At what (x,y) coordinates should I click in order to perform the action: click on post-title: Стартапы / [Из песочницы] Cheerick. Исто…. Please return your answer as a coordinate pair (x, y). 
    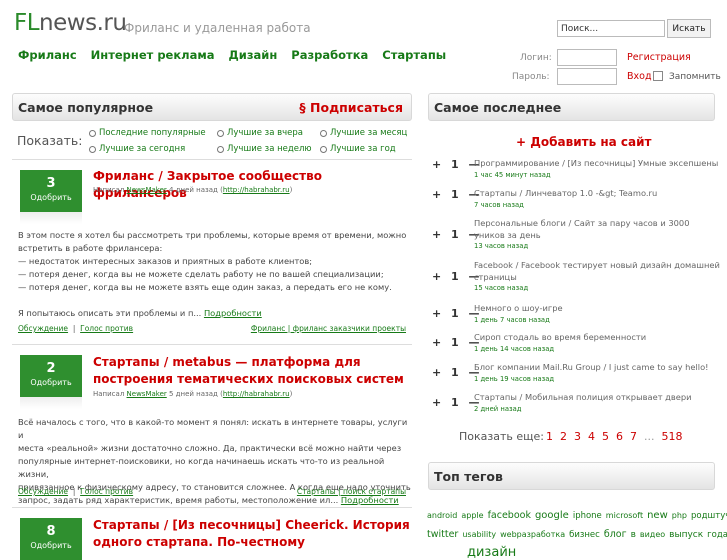
    Looking at the image, I should click on (253, 534).